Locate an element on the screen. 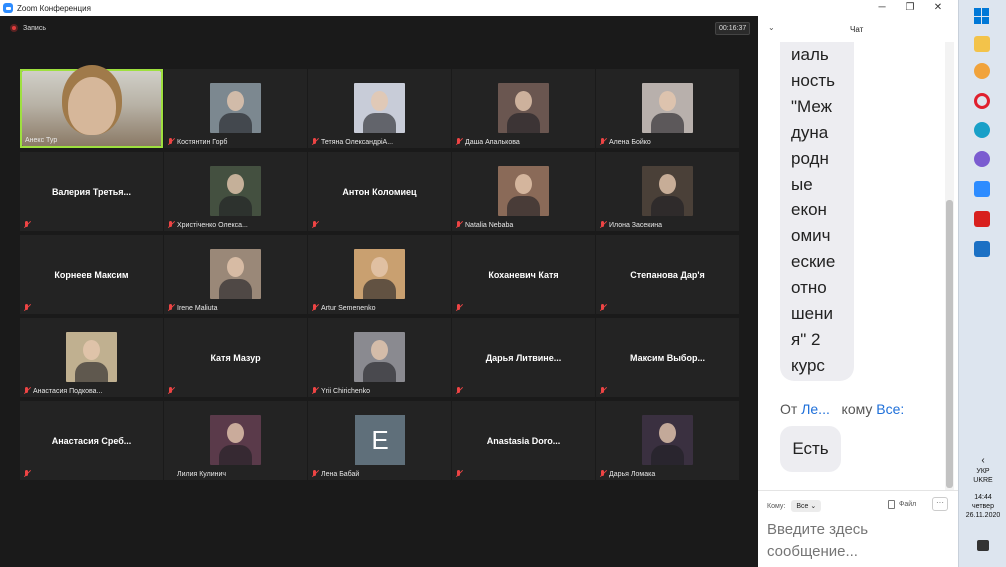 This screenshot has height=567, width=1006. participant-name: Natalia Nebaba is located at coordinates (489, 225).